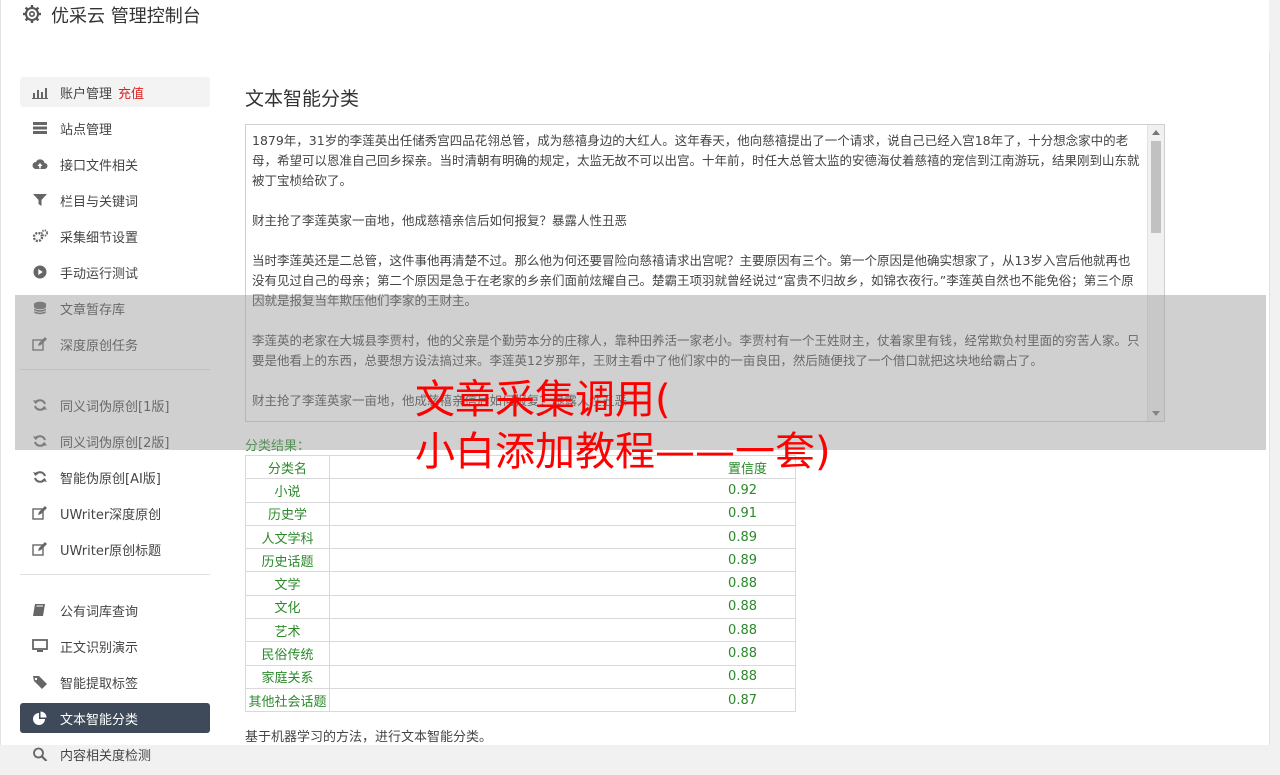 This screenshot has height=775, width=1280. I want to click on overlay-line-1: 文章采集调用(, so click(543, 400).